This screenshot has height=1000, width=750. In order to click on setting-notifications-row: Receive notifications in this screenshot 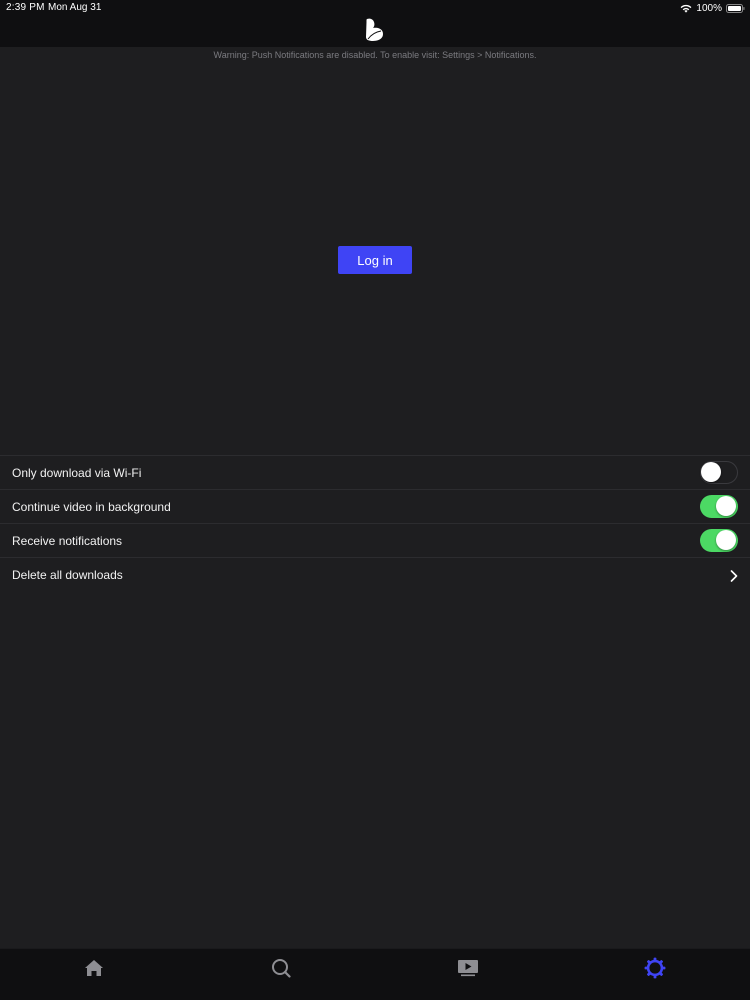, I will do `click(375, 540)`.